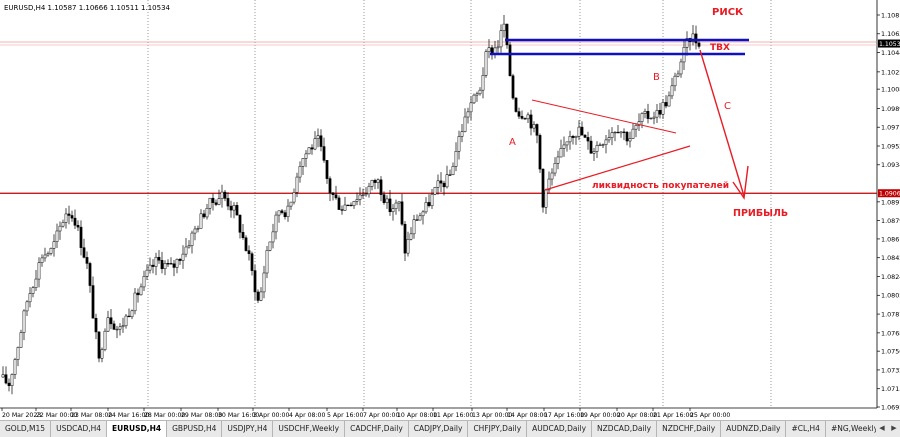  I want to click on tab-audcad-daily: AUDCAD,Daily, so click(560, 429).